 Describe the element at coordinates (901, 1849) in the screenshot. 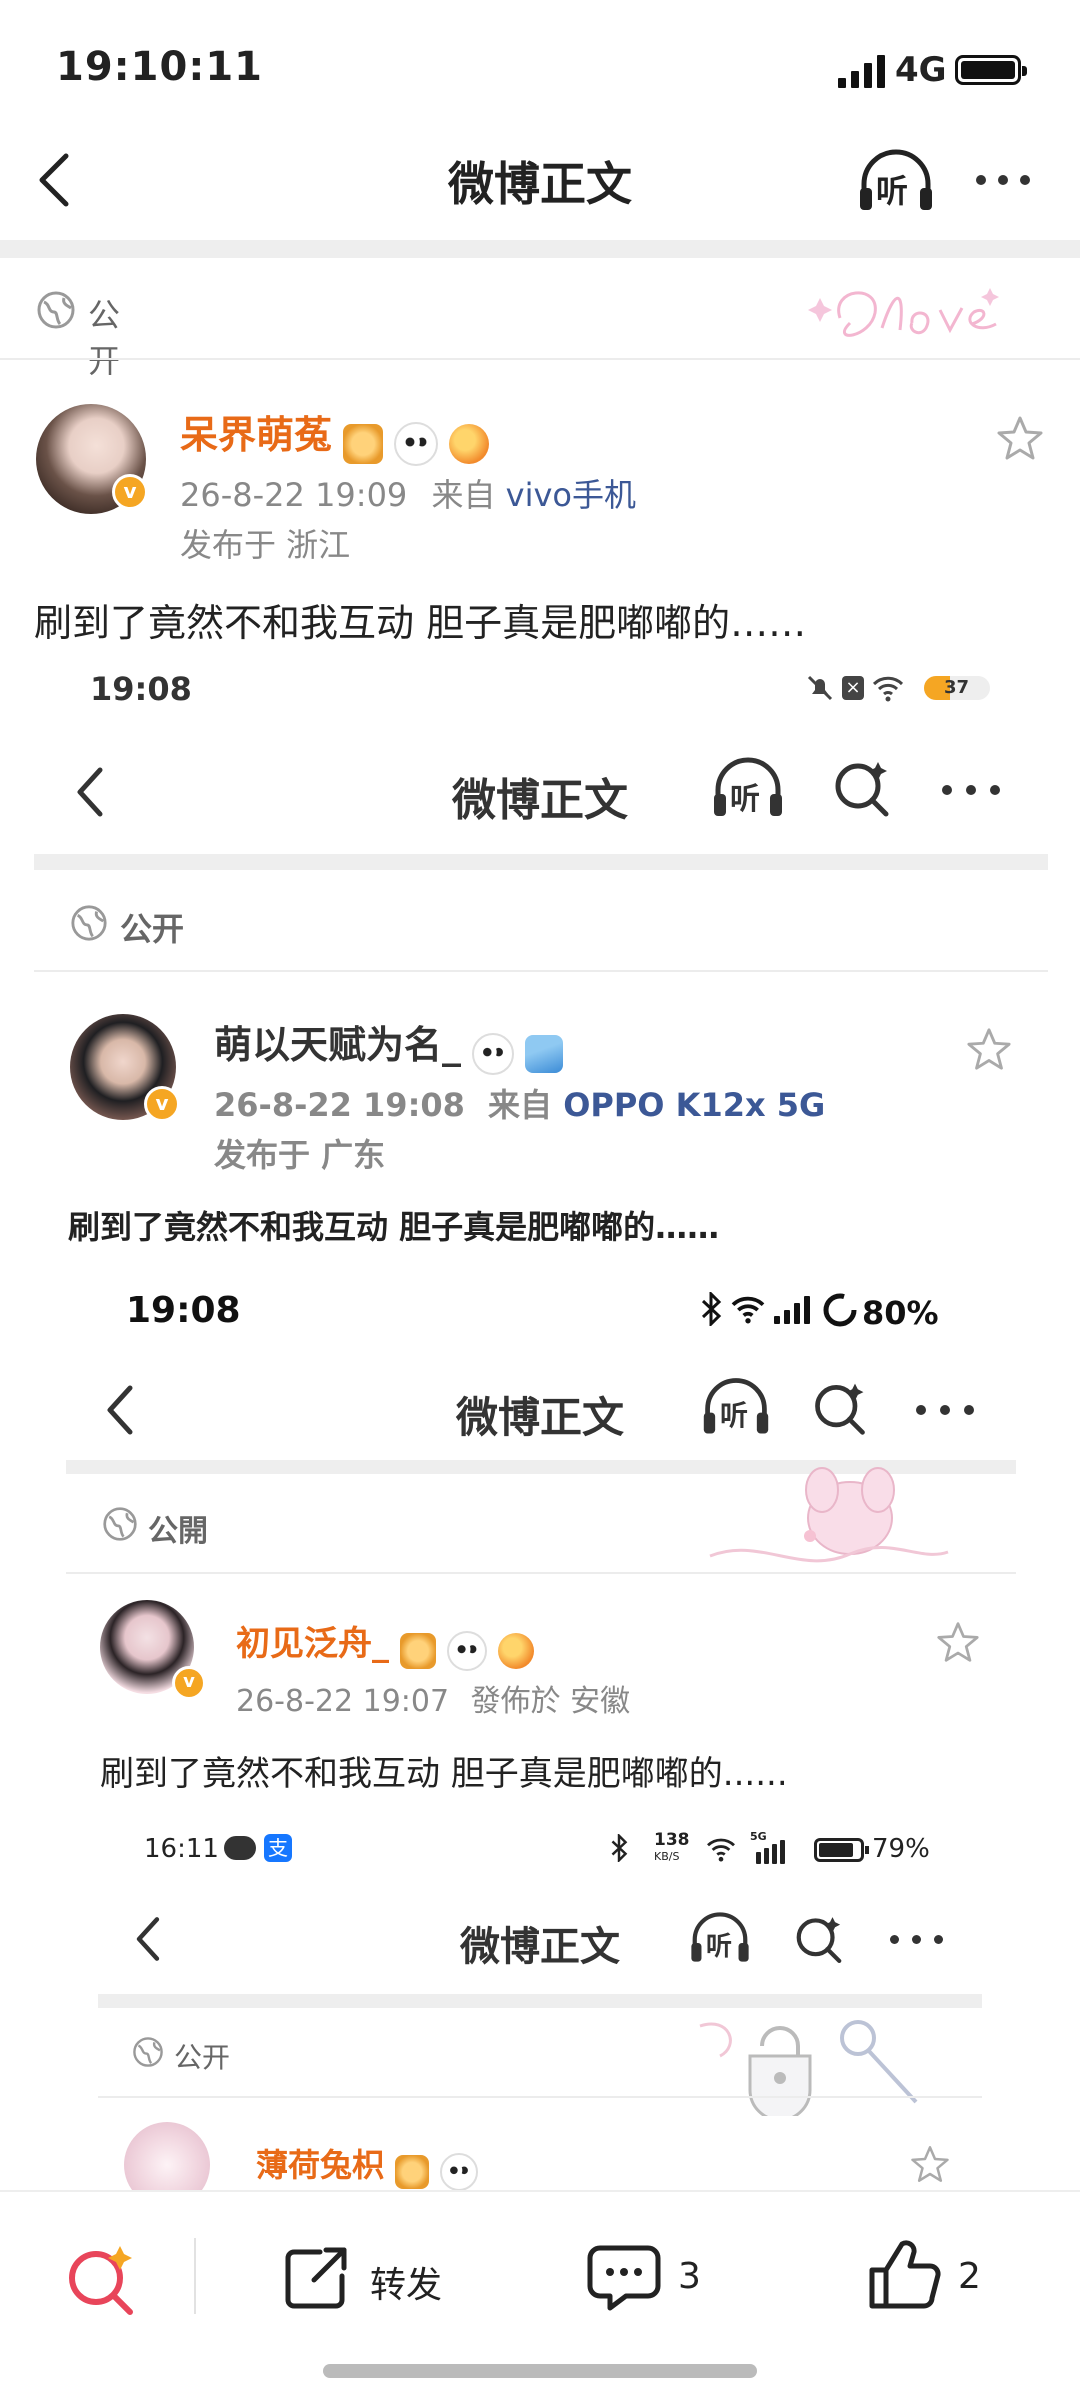

I see `nested3-battery: 79%` at that location.